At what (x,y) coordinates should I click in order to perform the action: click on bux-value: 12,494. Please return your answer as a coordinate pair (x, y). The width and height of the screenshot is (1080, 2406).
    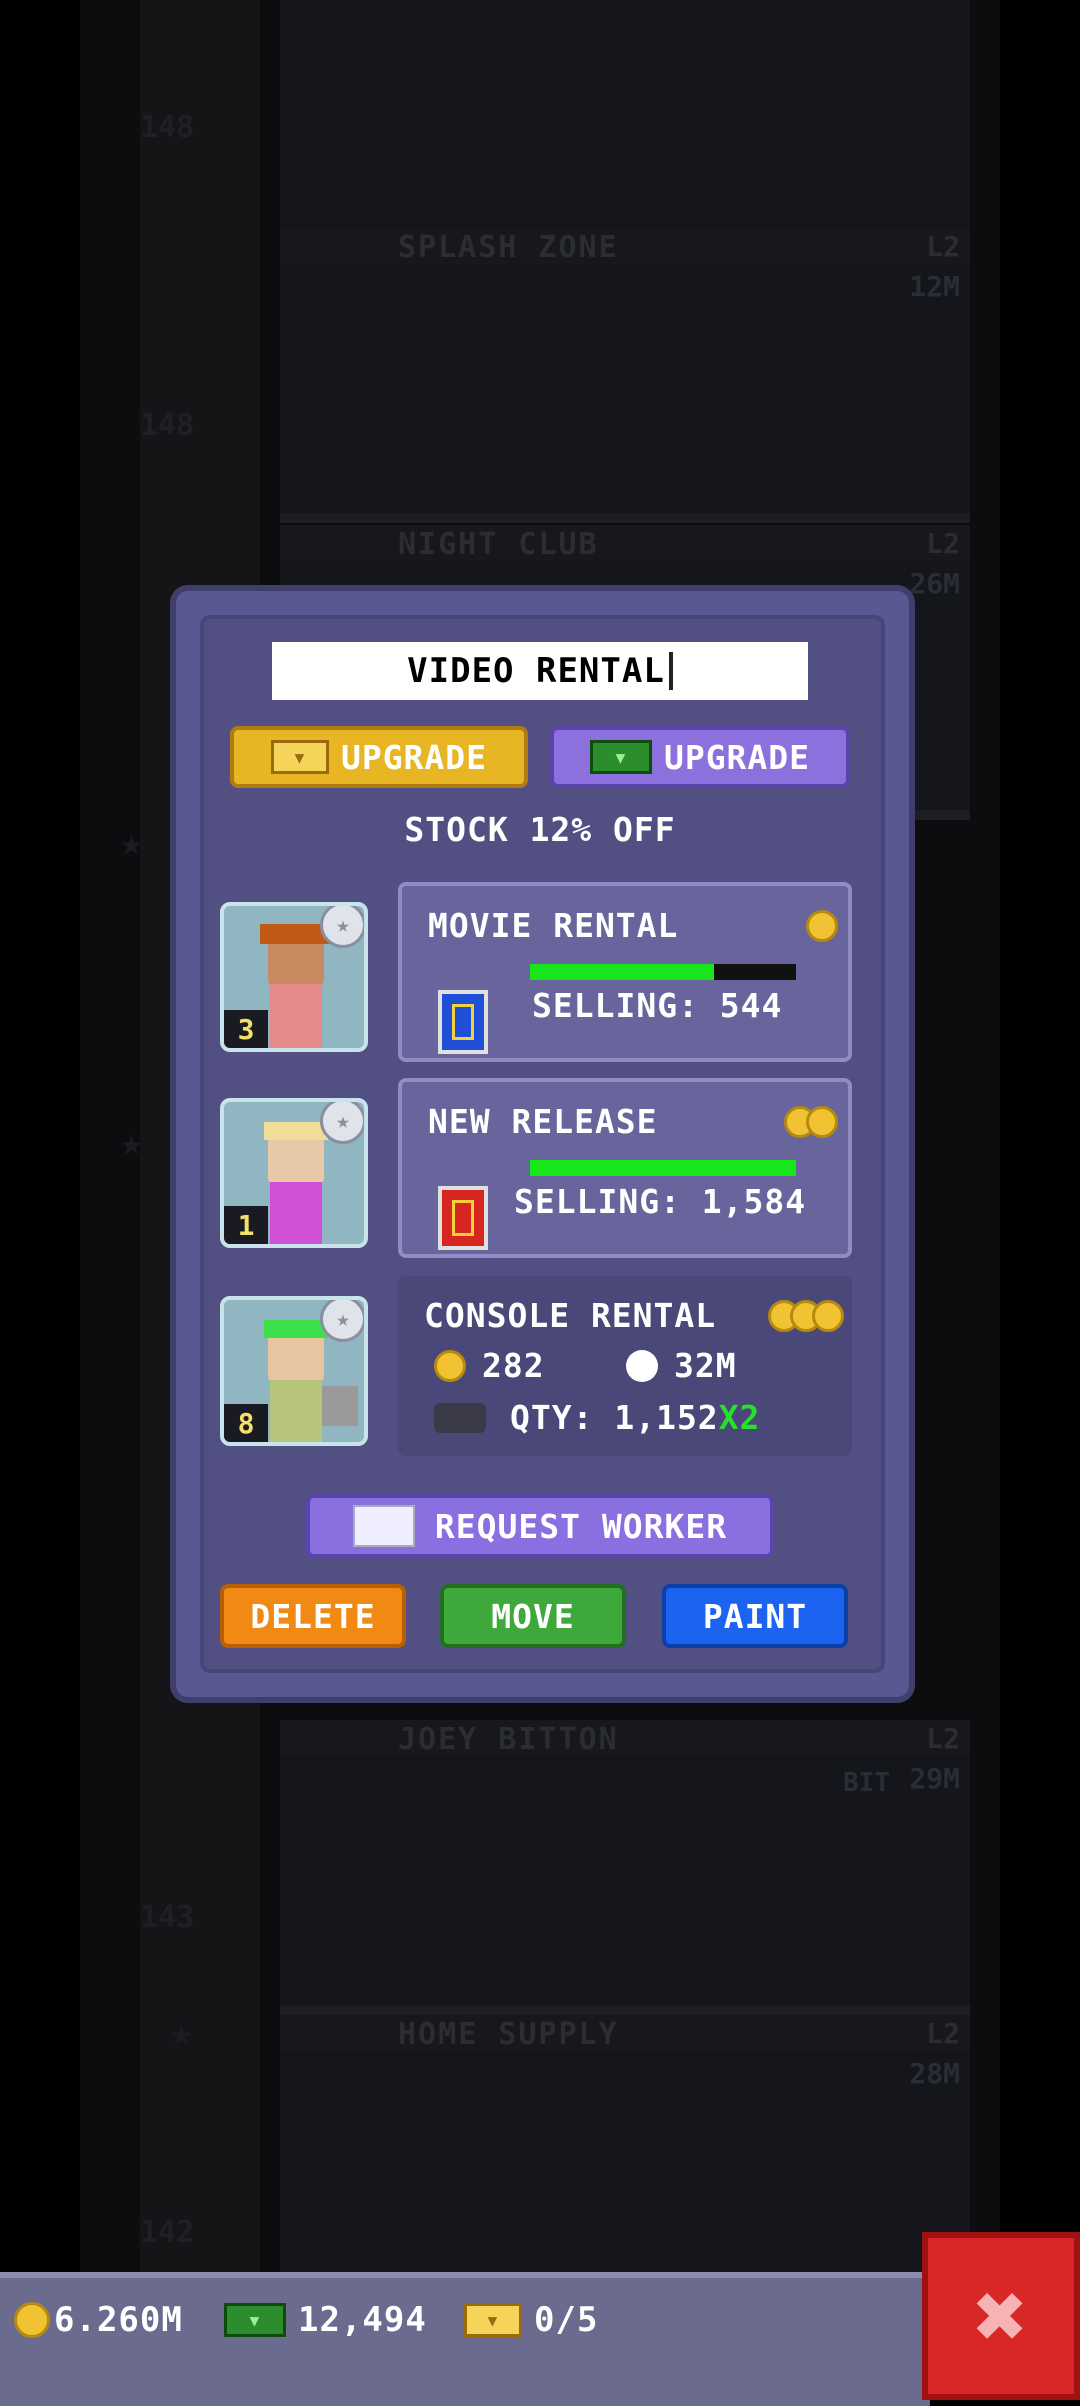
    Looking at the image, I should click on (362, 2320).